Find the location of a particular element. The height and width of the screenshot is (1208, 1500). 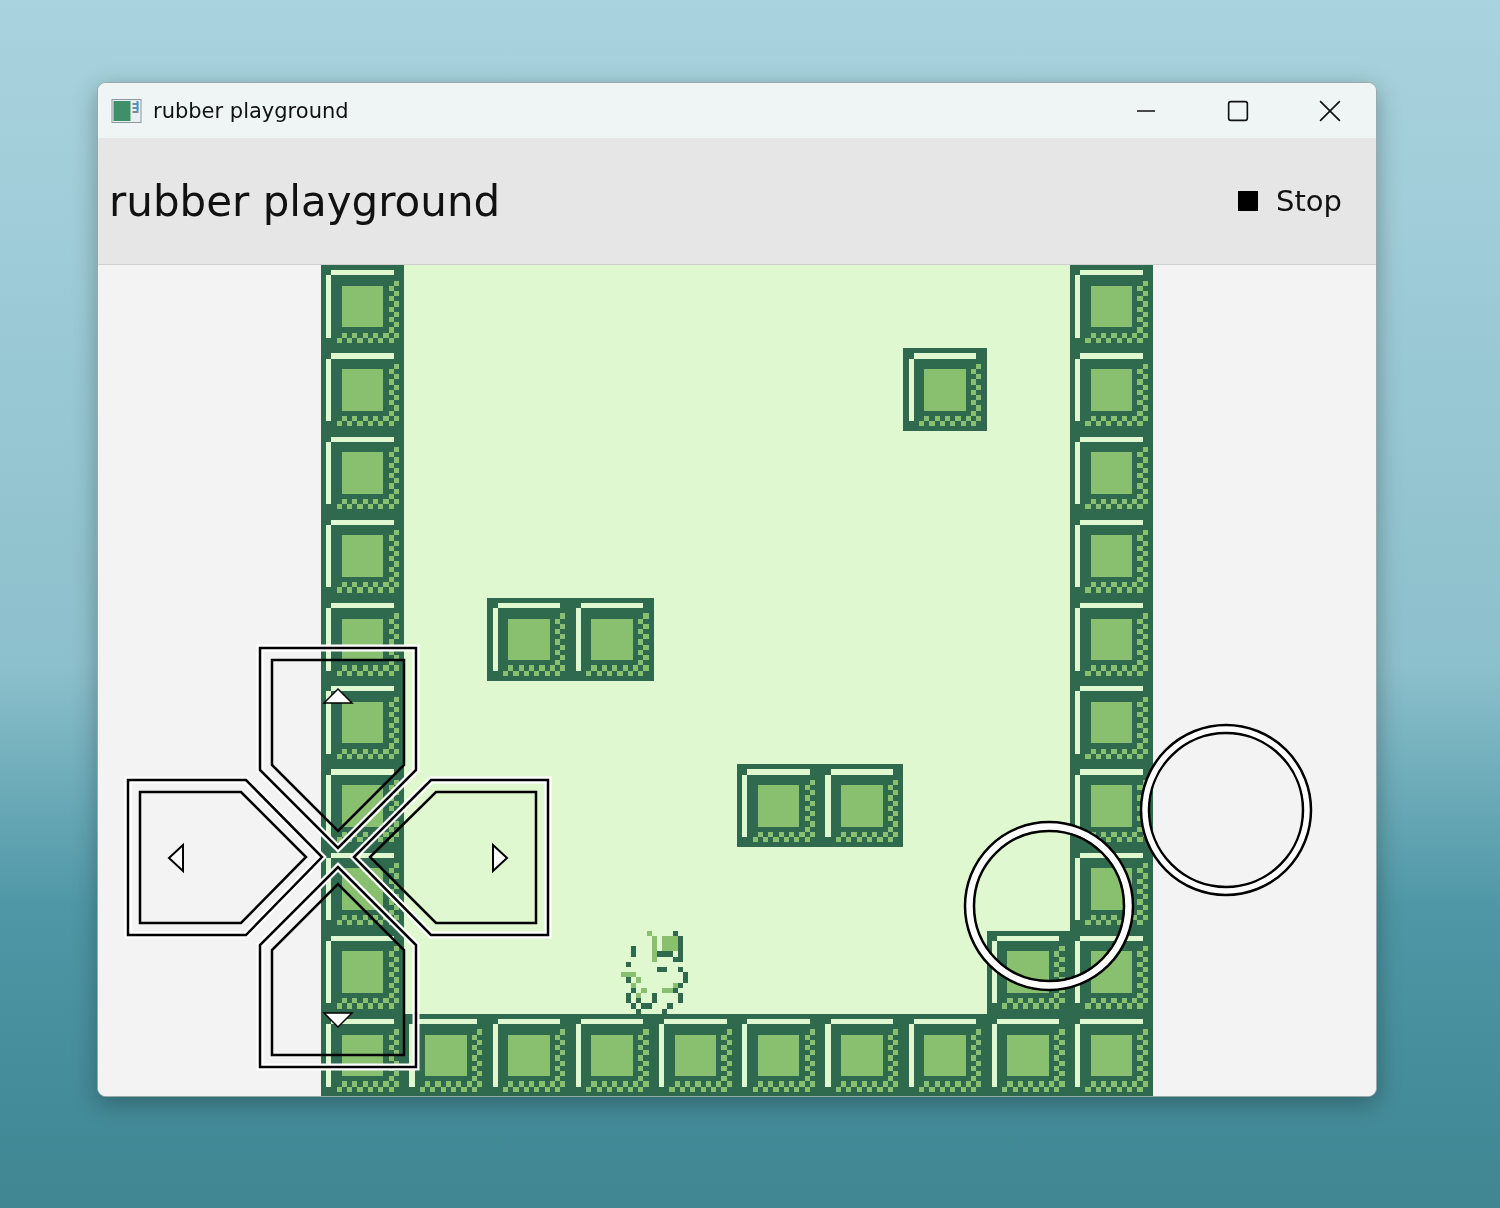

maximize-icon is located at coordinates (1238, 110).